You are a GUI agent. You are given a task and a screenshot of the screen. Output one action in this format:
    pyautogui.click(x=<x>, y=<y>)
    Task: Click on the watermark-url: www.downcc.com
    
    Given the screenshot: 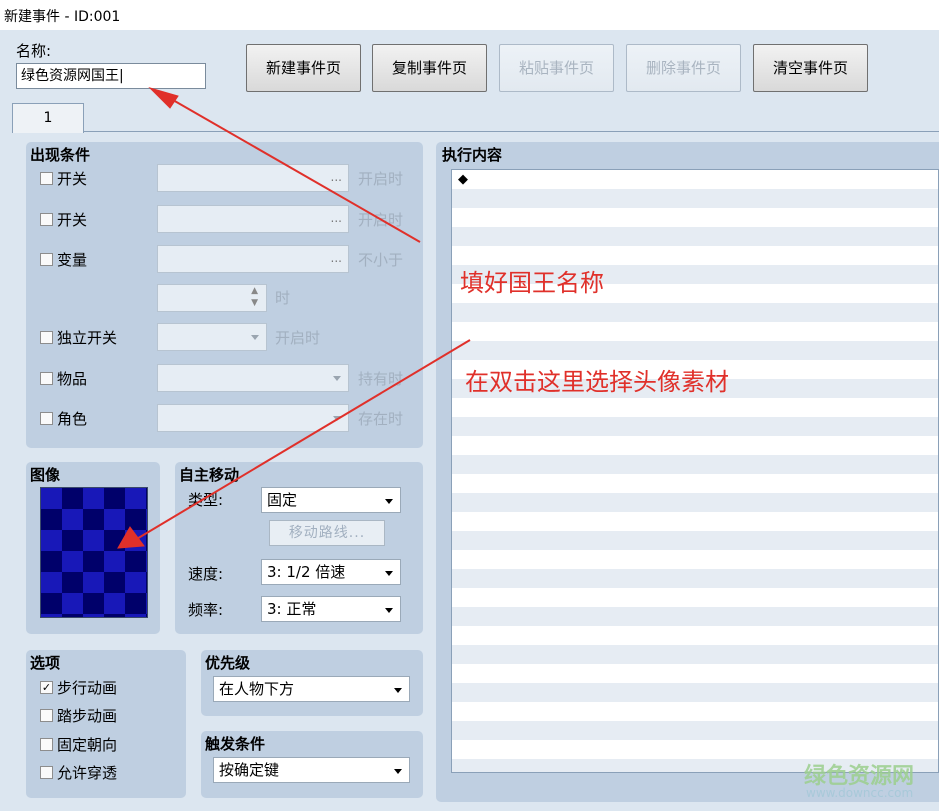 What is the action you would take?
    pyautogui.click(x=860, y=793)
    